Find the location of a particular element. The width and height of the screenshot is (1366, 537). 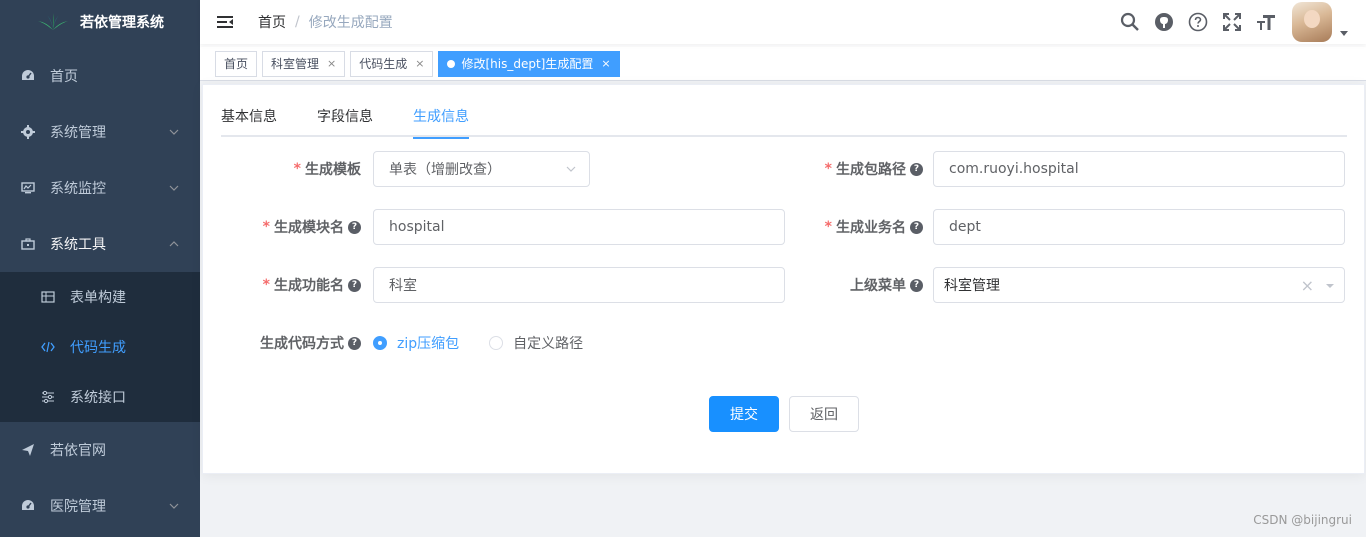

tag-code-gen: 代码生成 × is located at coordinates (392, 63).